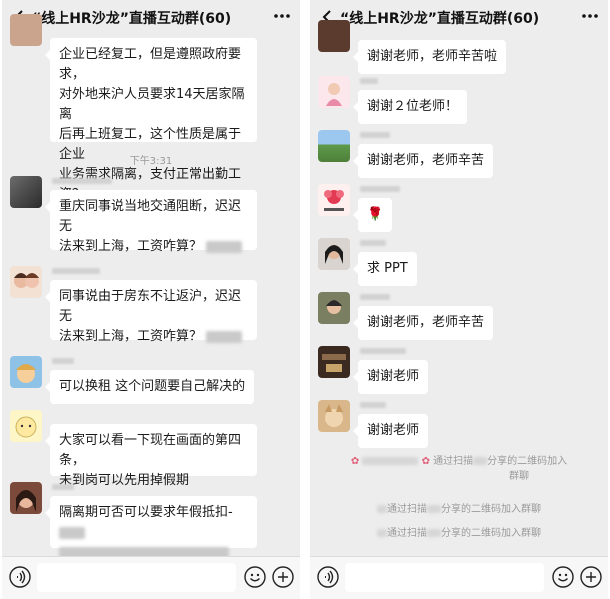 This screenshot has height=599, width=610. I want to click on message-bubble: 同事说由于房东不让返沪，迟迟无 法来到上海，工资咋算？, so click(151, 312).